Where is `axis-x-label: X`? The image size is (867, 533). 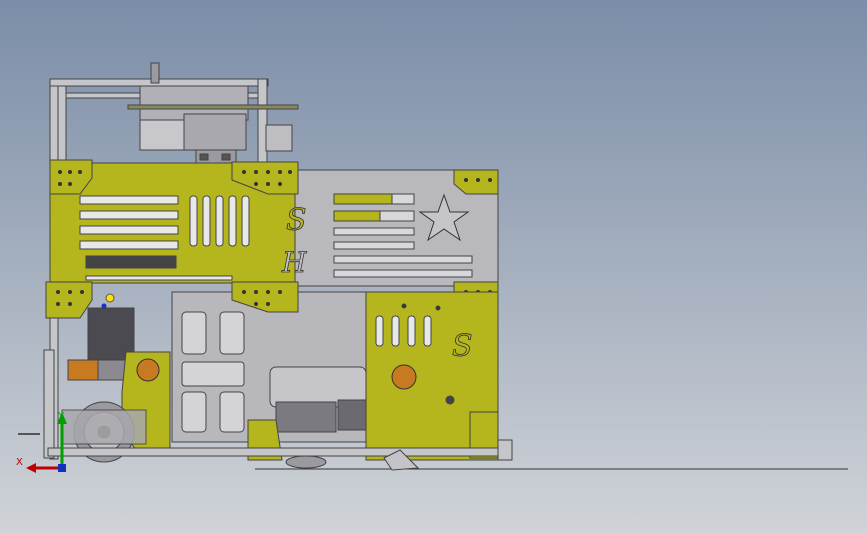 axis-x-label: X is located at coordinates (19, 462).